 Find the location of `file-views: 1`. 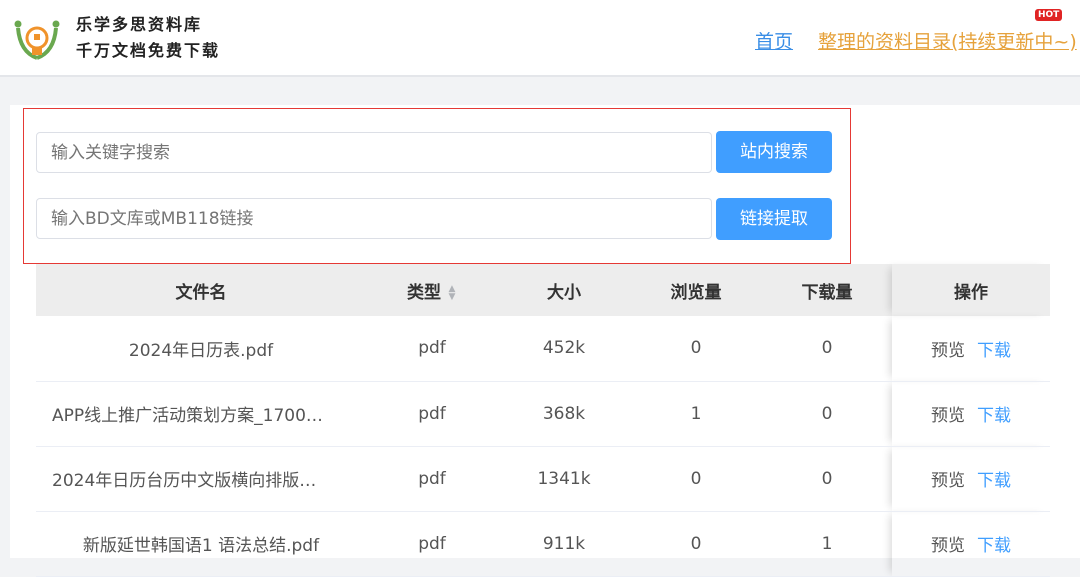

file-views: 1 is located at coordinates (696, 414).